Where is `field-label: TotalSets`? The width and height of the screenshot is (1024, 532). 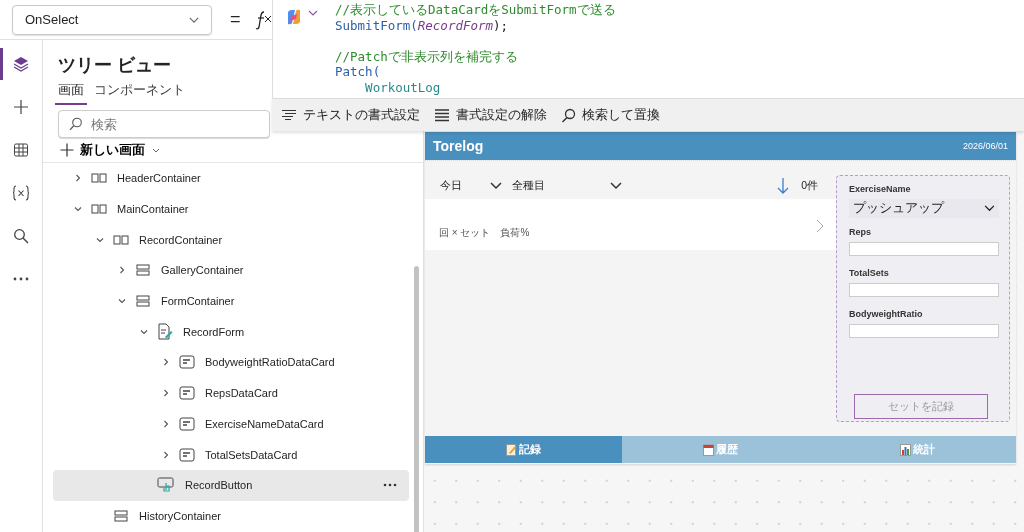 field-label: TotalSets is located at coordinates (869, 274).